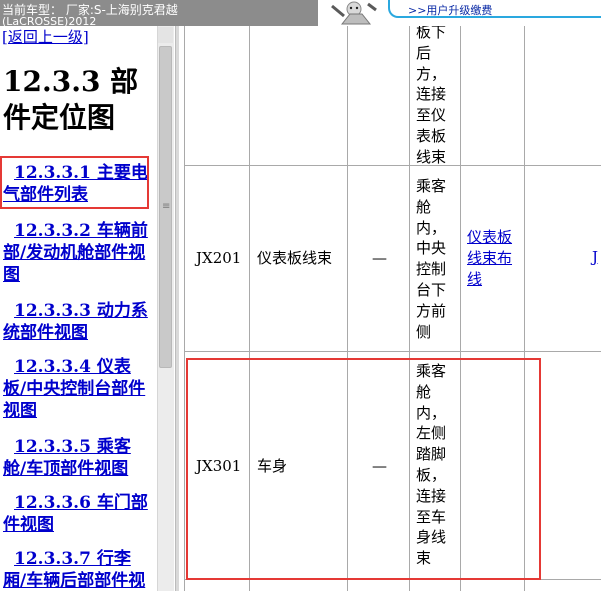  Describe the element at coordinates (595, 257) in the screenshot. I see `truncated-link: J` at that location.